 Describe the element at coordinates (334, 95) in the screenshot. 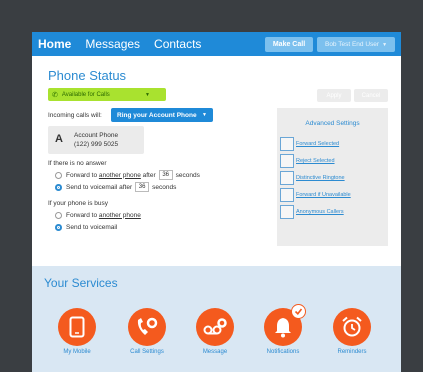

I see `apply-button: Apply` at that location.